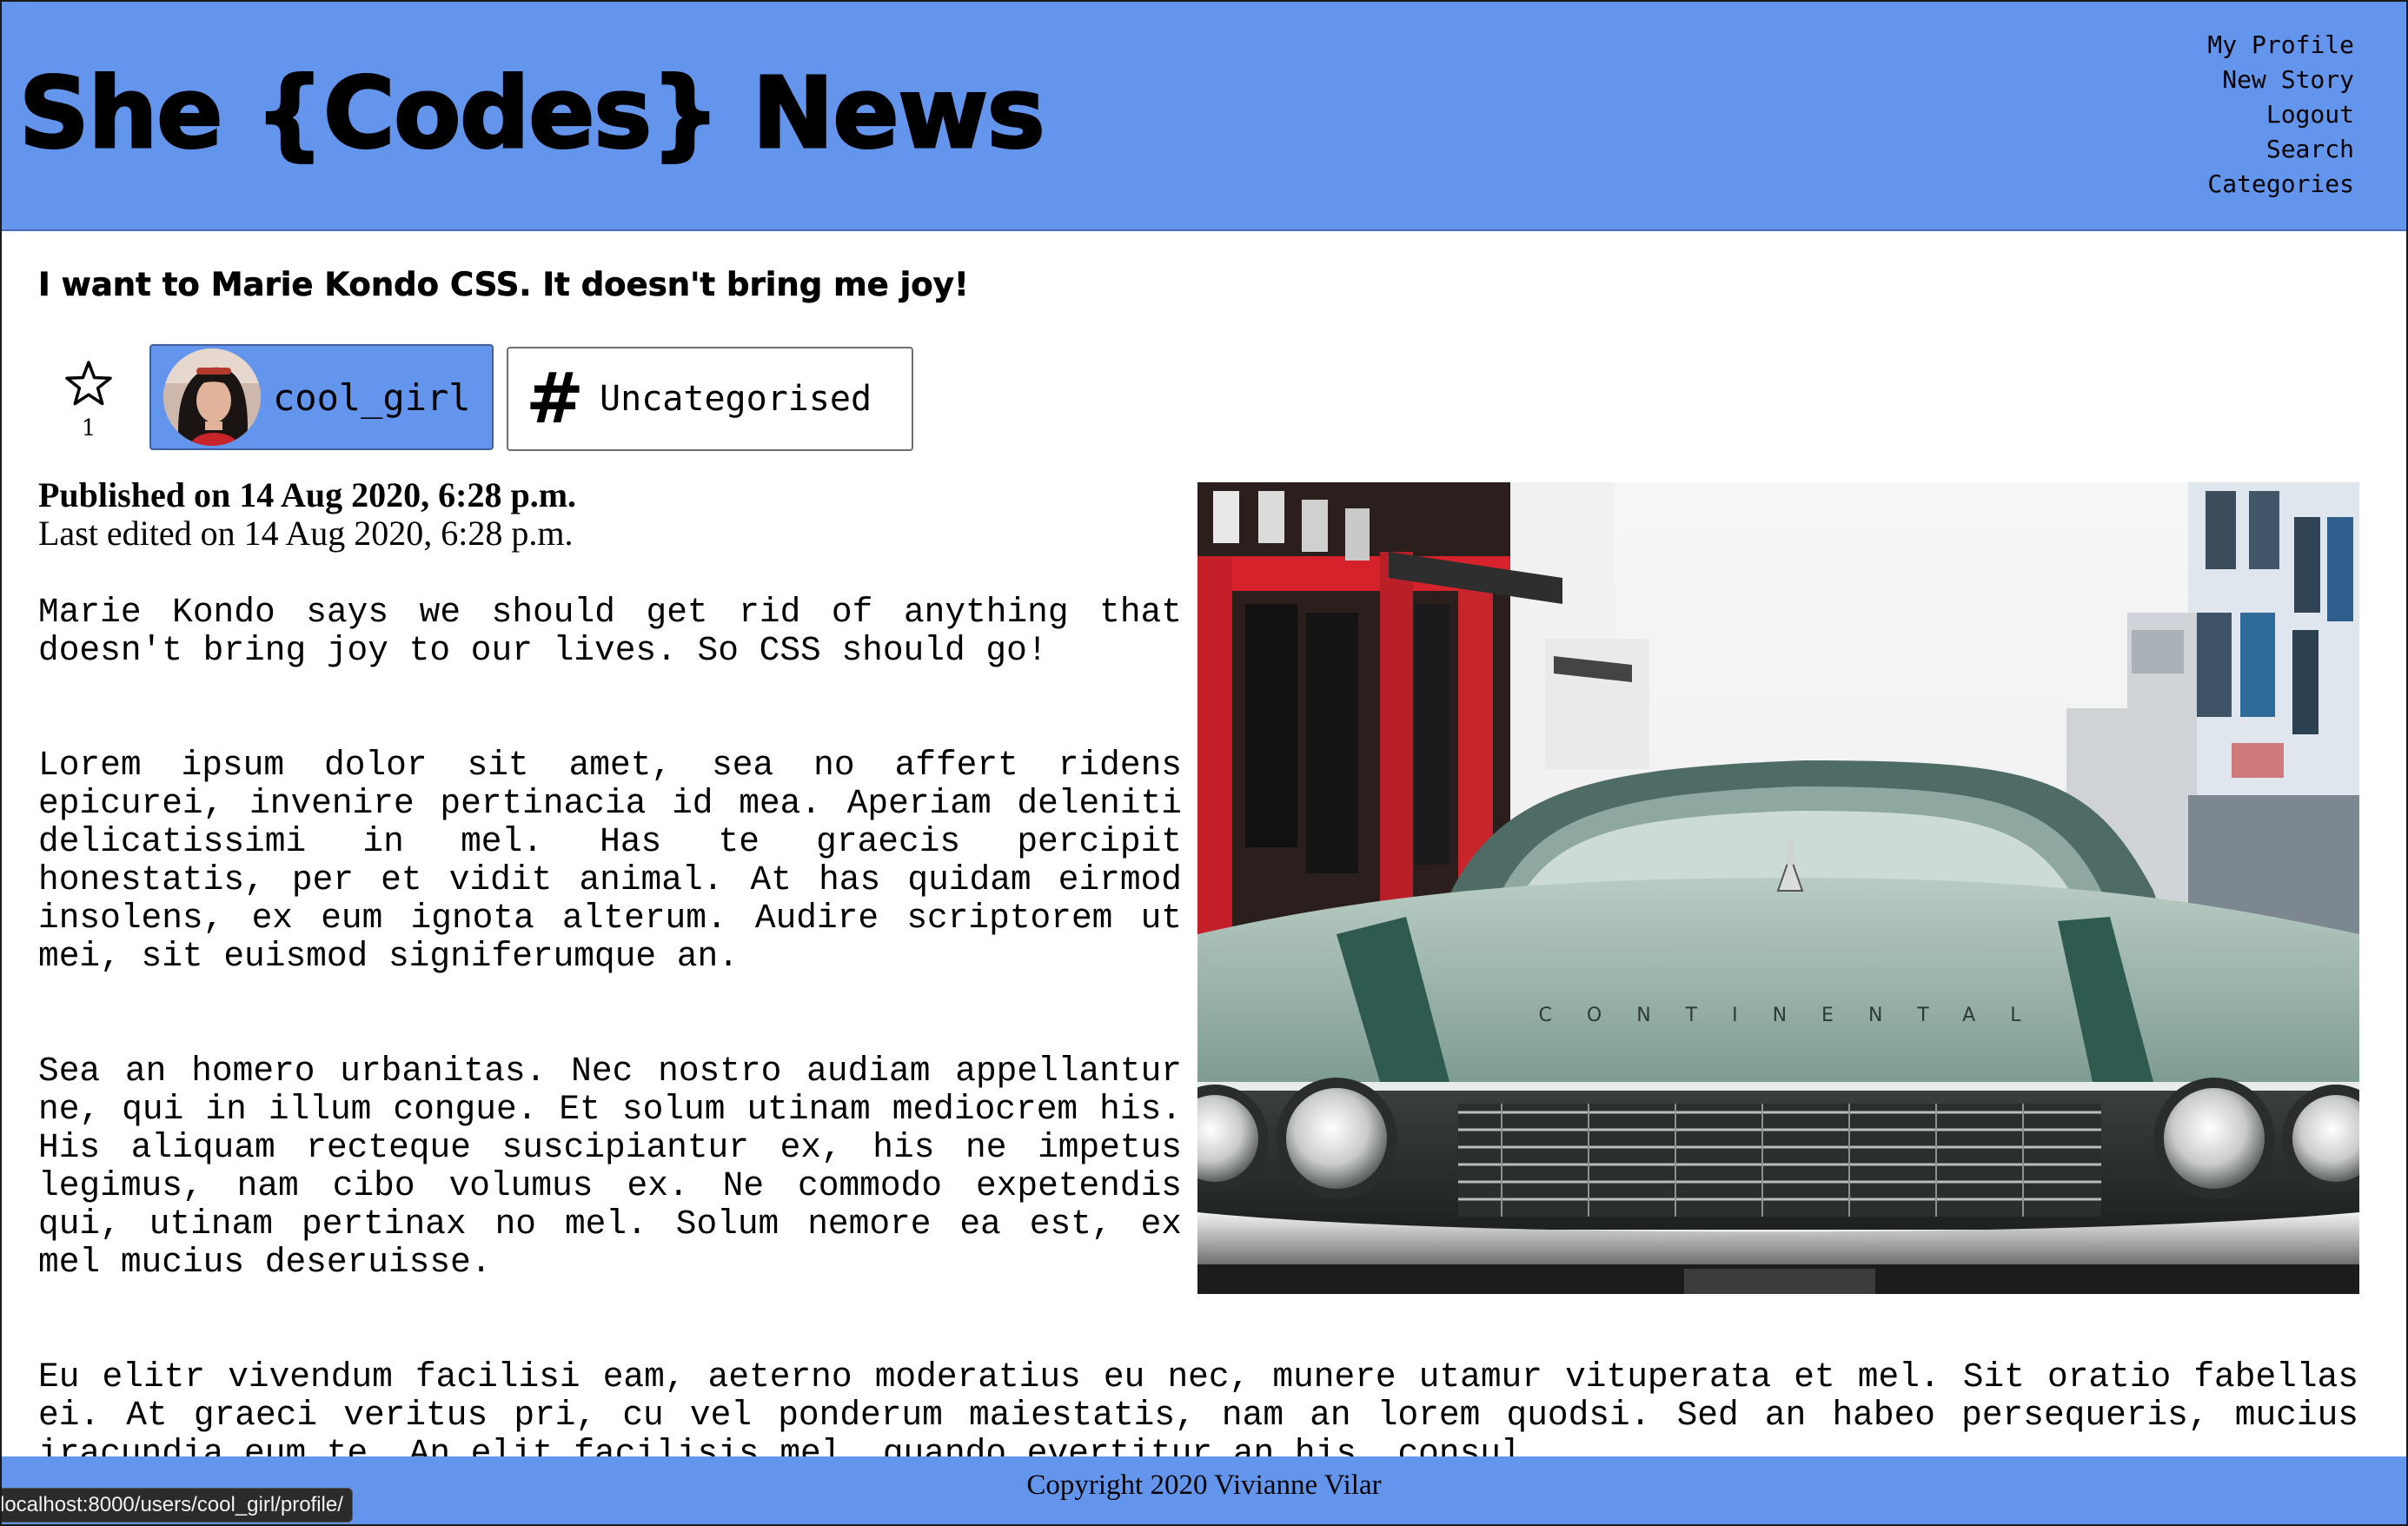  Describe the element at coordinates (555, 398) in the screenshot. I see `hash-icon: #` at that location.